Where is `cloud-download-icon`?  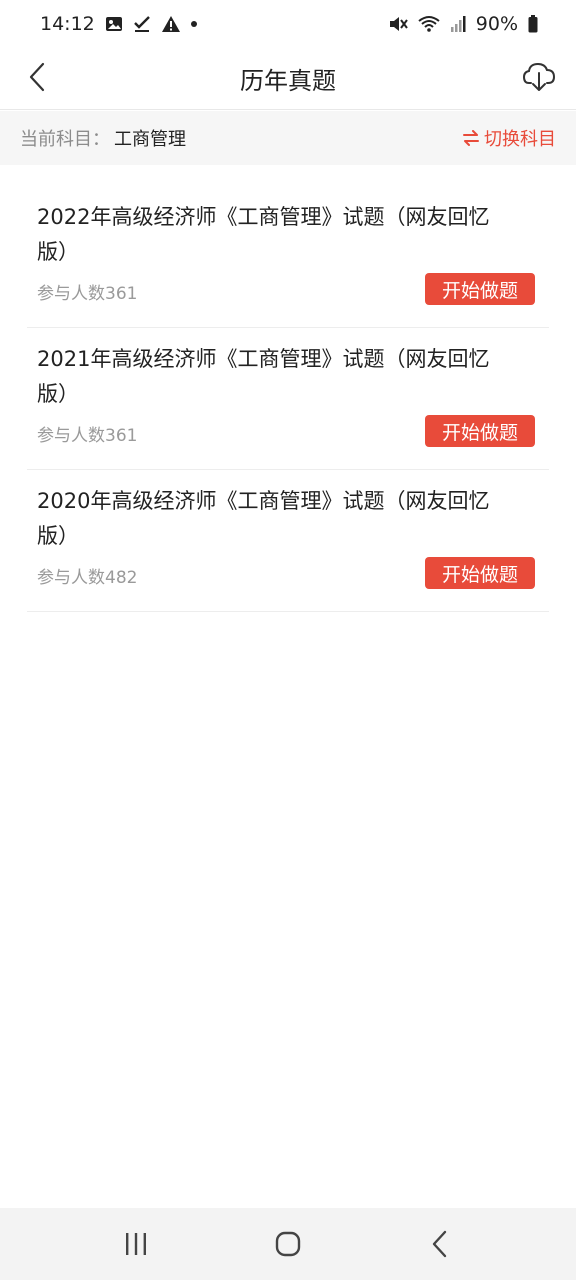
cloud-download-icon is located at coordinates (539, 76).